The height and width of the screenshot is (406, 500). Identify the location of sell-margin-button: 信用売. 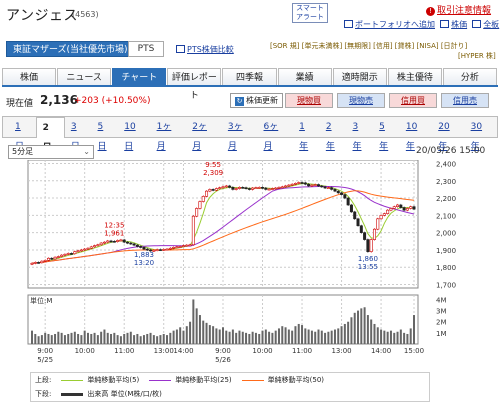
(465, 100).